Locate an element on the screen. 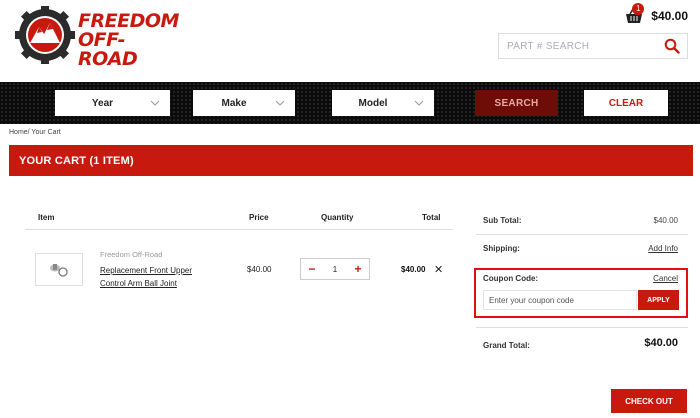 Image resolution: width=700 pixels, height=418 pixels. product-thumbnail is located at coordinates (59, 269).